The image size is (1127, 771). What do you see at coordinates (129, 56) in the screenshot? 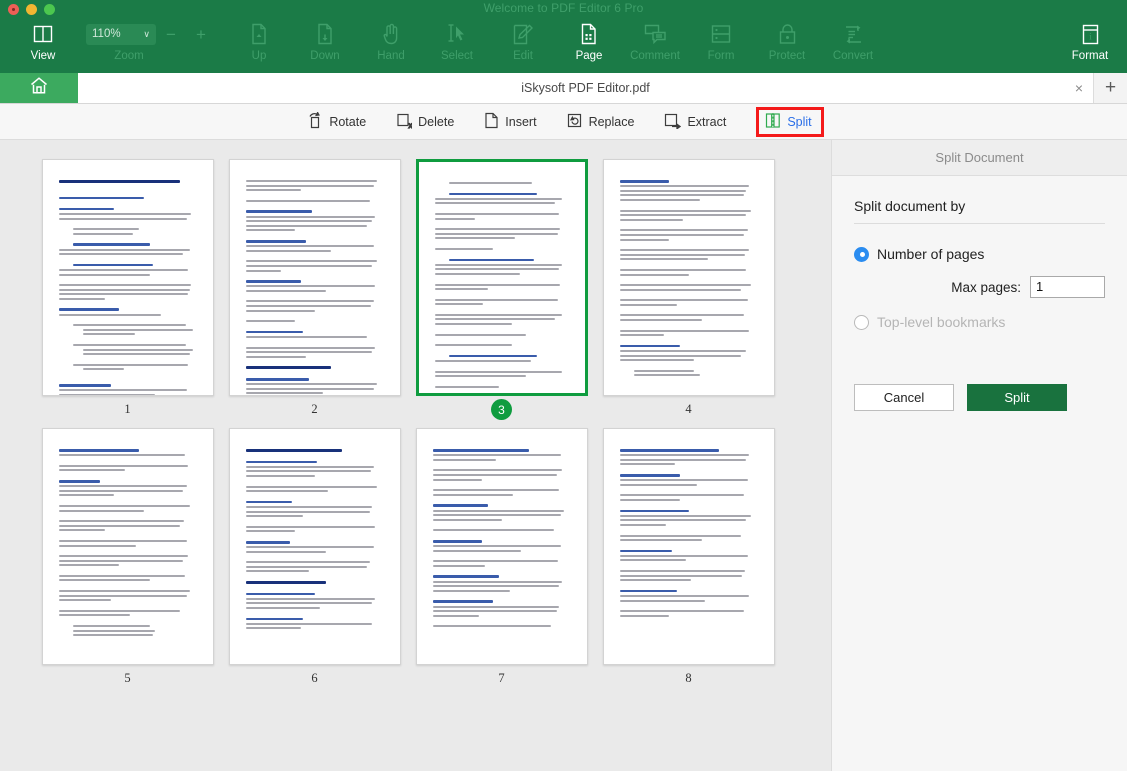
I see `ribbon-label-zoom: Zoom` at bounding box center [129, 56].